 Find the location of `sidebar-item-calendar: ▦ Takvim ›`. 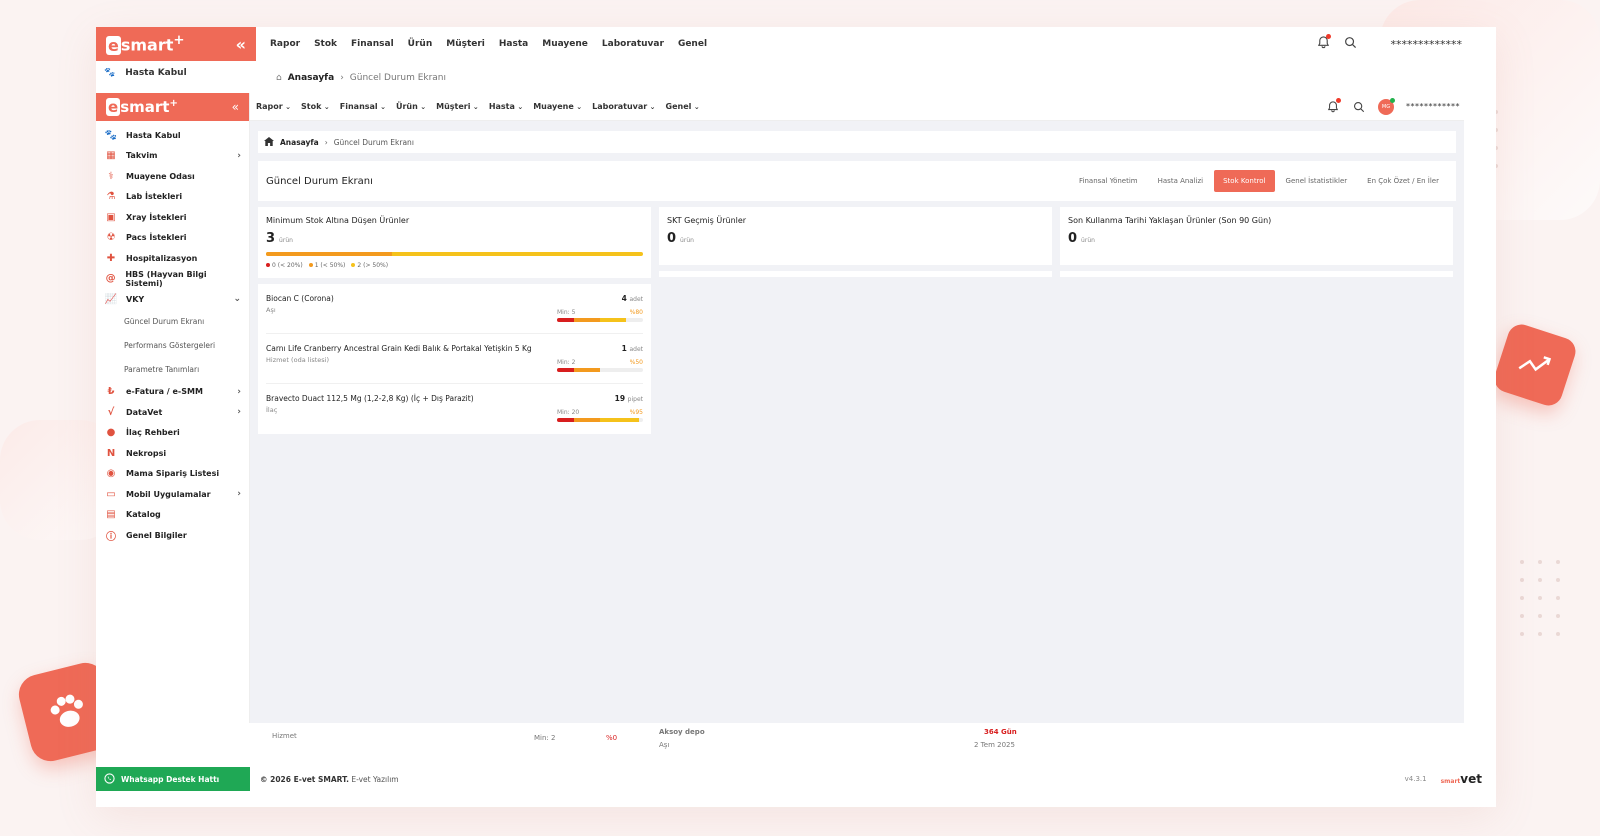

sidebar-item-calendar: ▦ Takvim › is located at coordinates (172, 156).